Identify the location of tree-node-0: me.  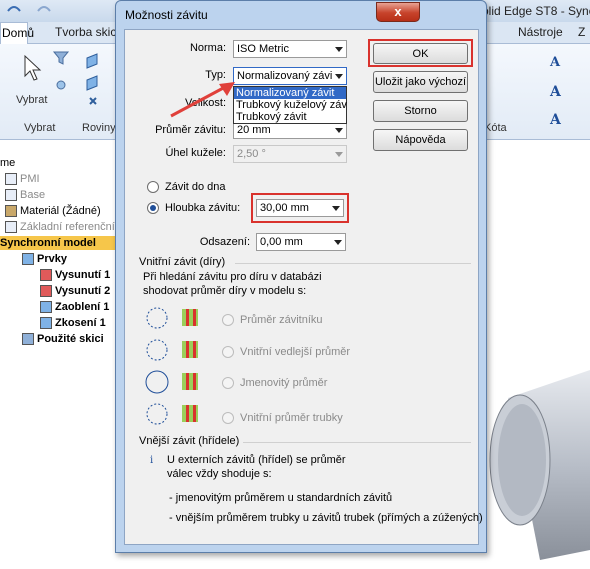
(7, 163).